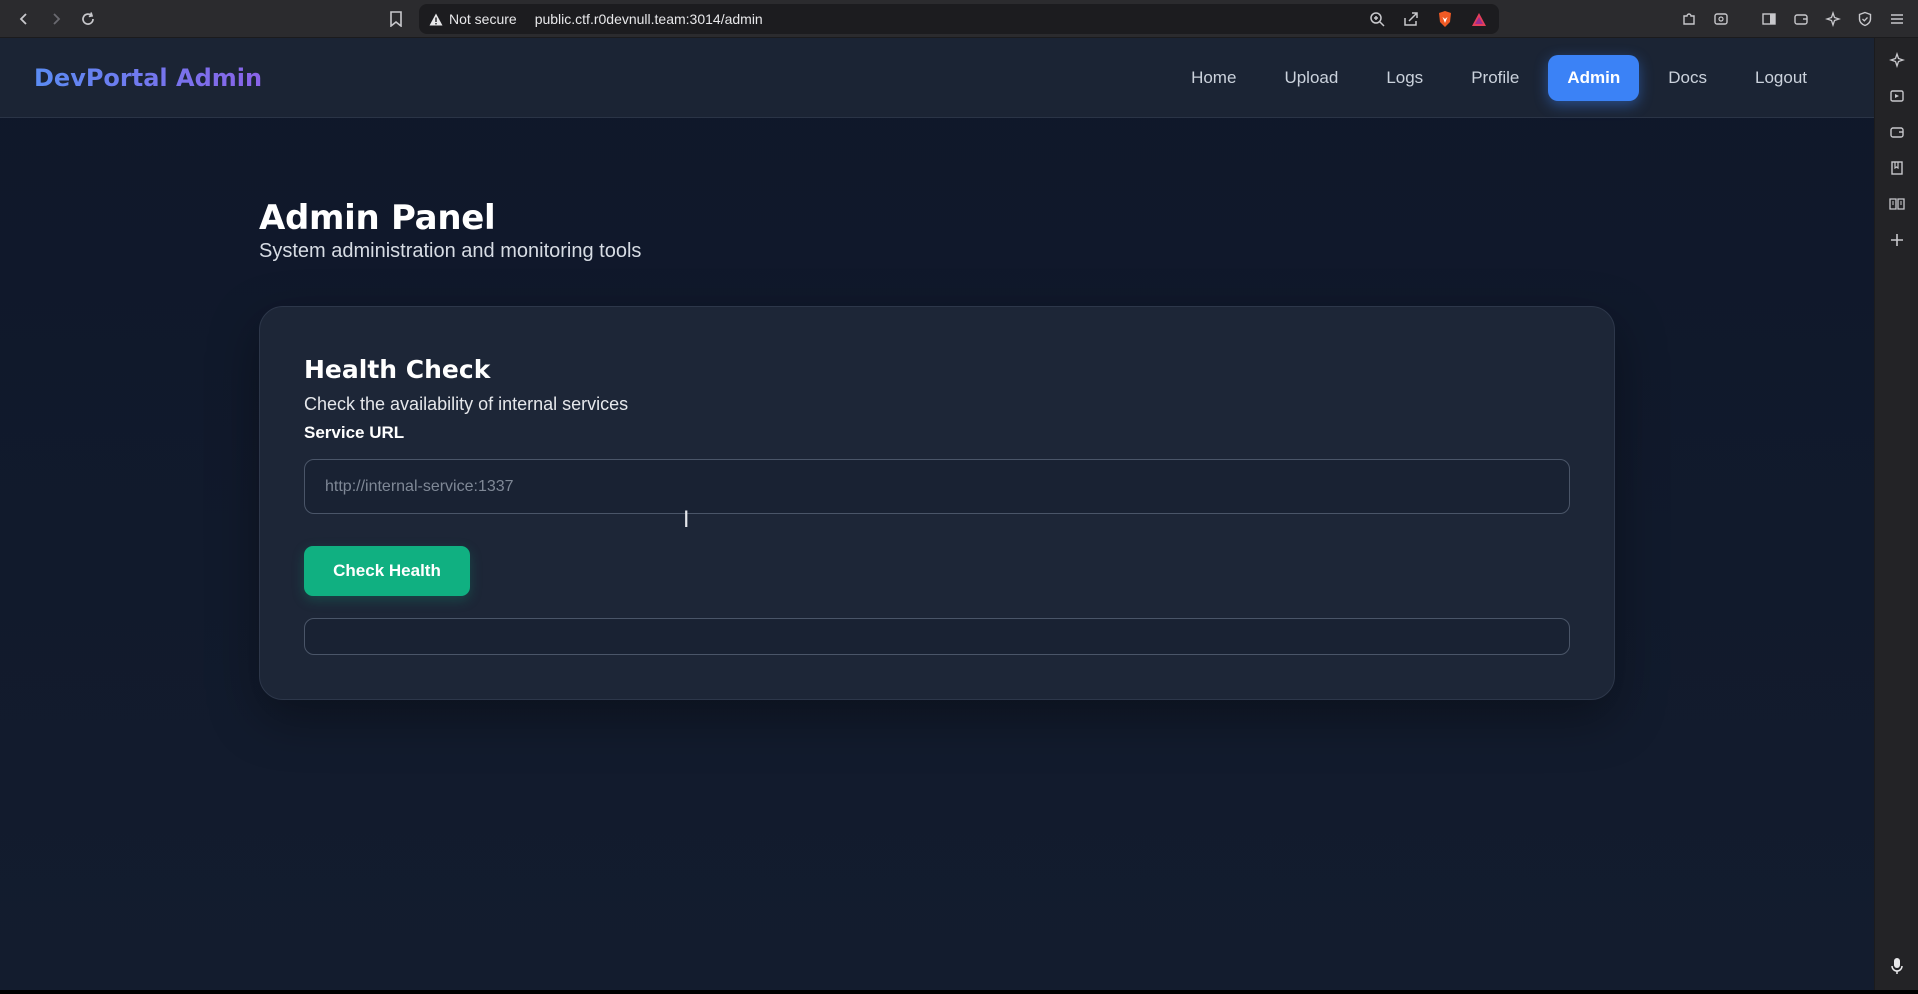  What do you see at coordinates (649, 19) in the screenshot?
I see `url-text: public.ctf.r0devnull.team:3014/admin` at bounding box center [649, 19].